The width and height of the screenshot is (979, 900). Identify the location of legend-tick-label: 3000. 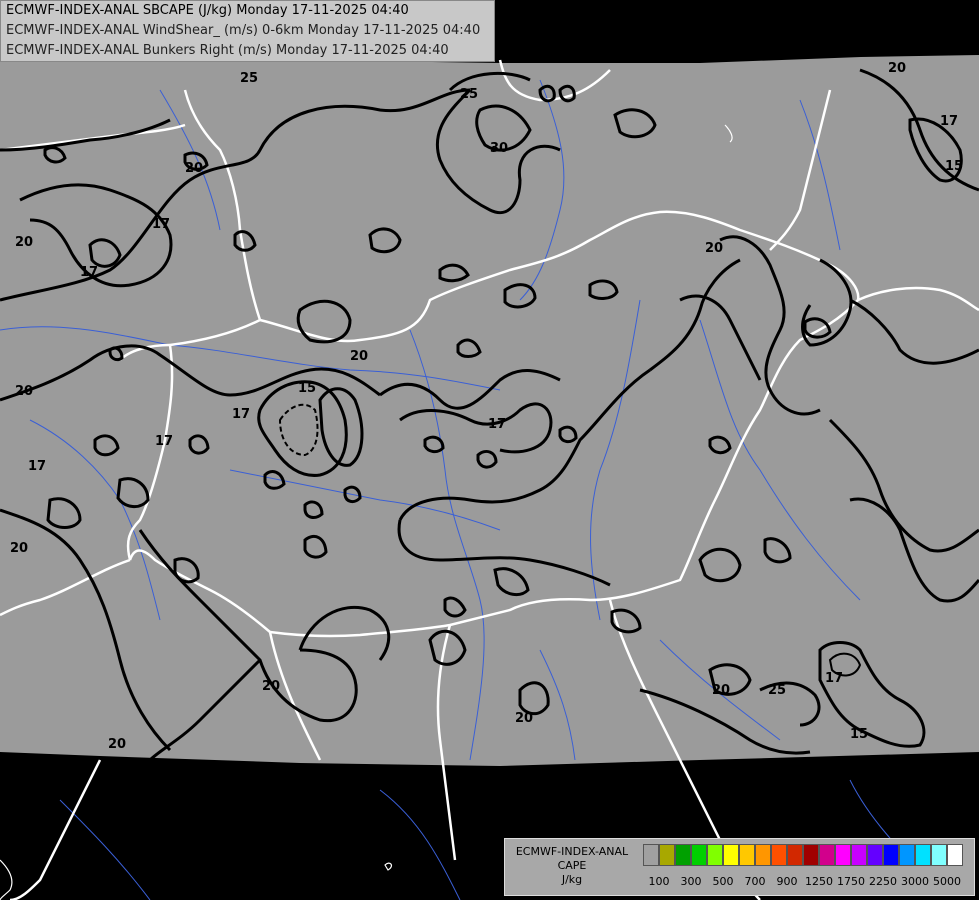
(915, 881).